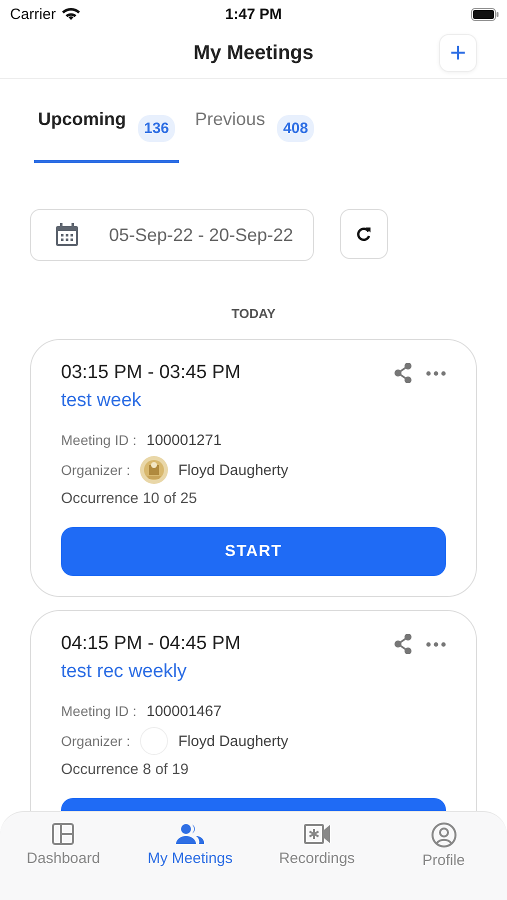 The image size is (507, 900). Describe the element at coordinates (443, 835) in the screenshot. I see `profile-icon` at that location.